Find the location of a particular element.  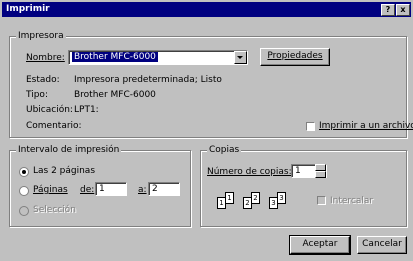

copies-count-label: Número de copias: is located at coordinates (249, 172).